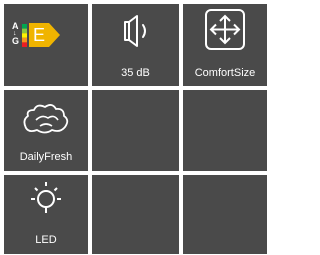 This screenshot has height=255, width=320. I want to click on energy-class-tile: A ↓ G E, so click(46, 45).